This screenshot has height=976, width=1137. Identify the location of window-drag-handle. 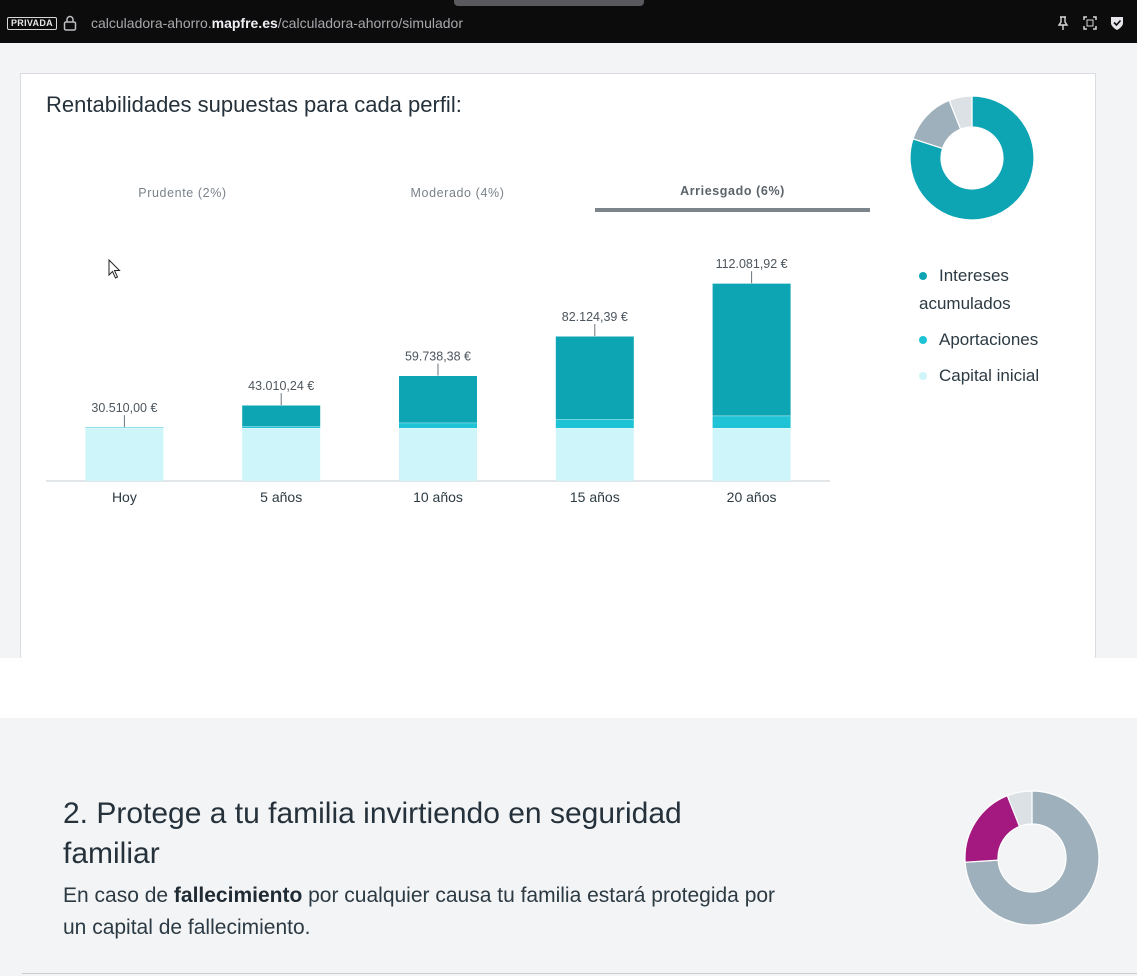
(549, 3).